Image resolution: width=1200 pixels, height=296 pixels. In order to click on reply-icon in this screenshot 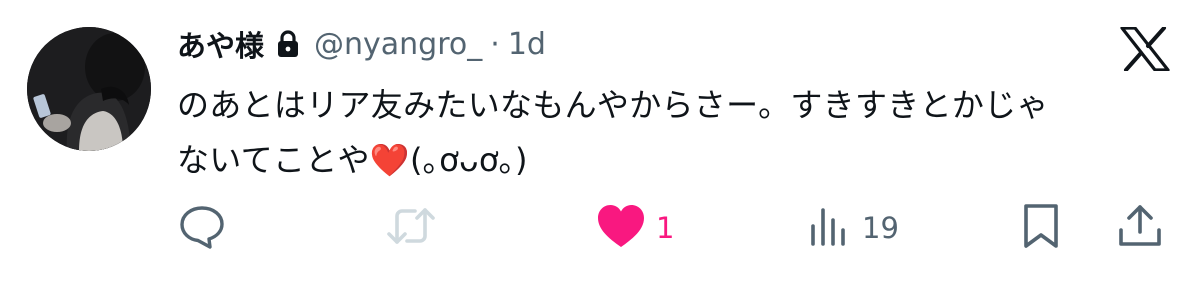, I will do `click(202, 228)`.